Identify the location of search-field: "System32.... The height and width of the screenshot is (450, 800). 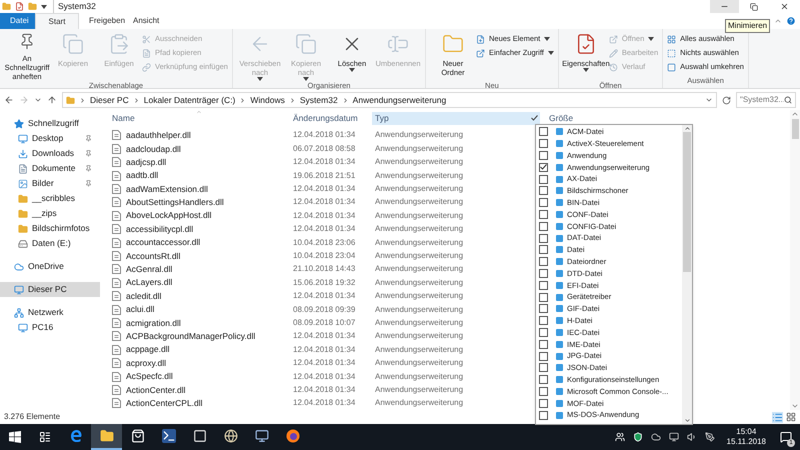
(766, 100).